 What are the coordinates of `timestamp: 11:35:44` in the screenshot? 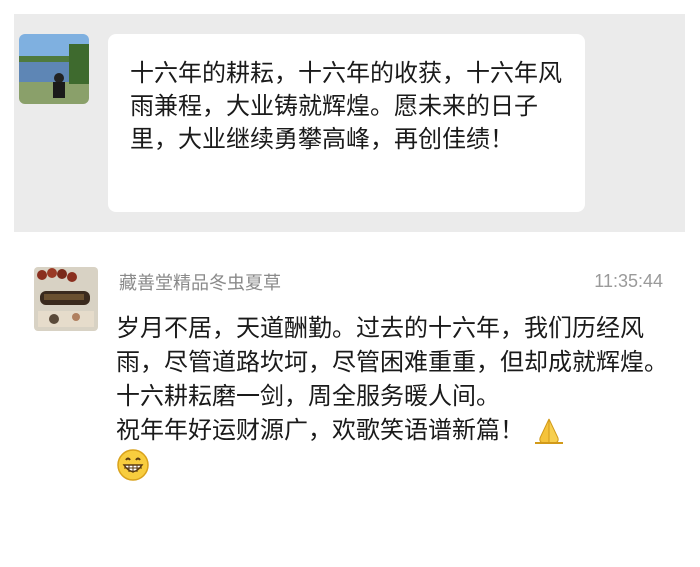 It's located at (628, 281).